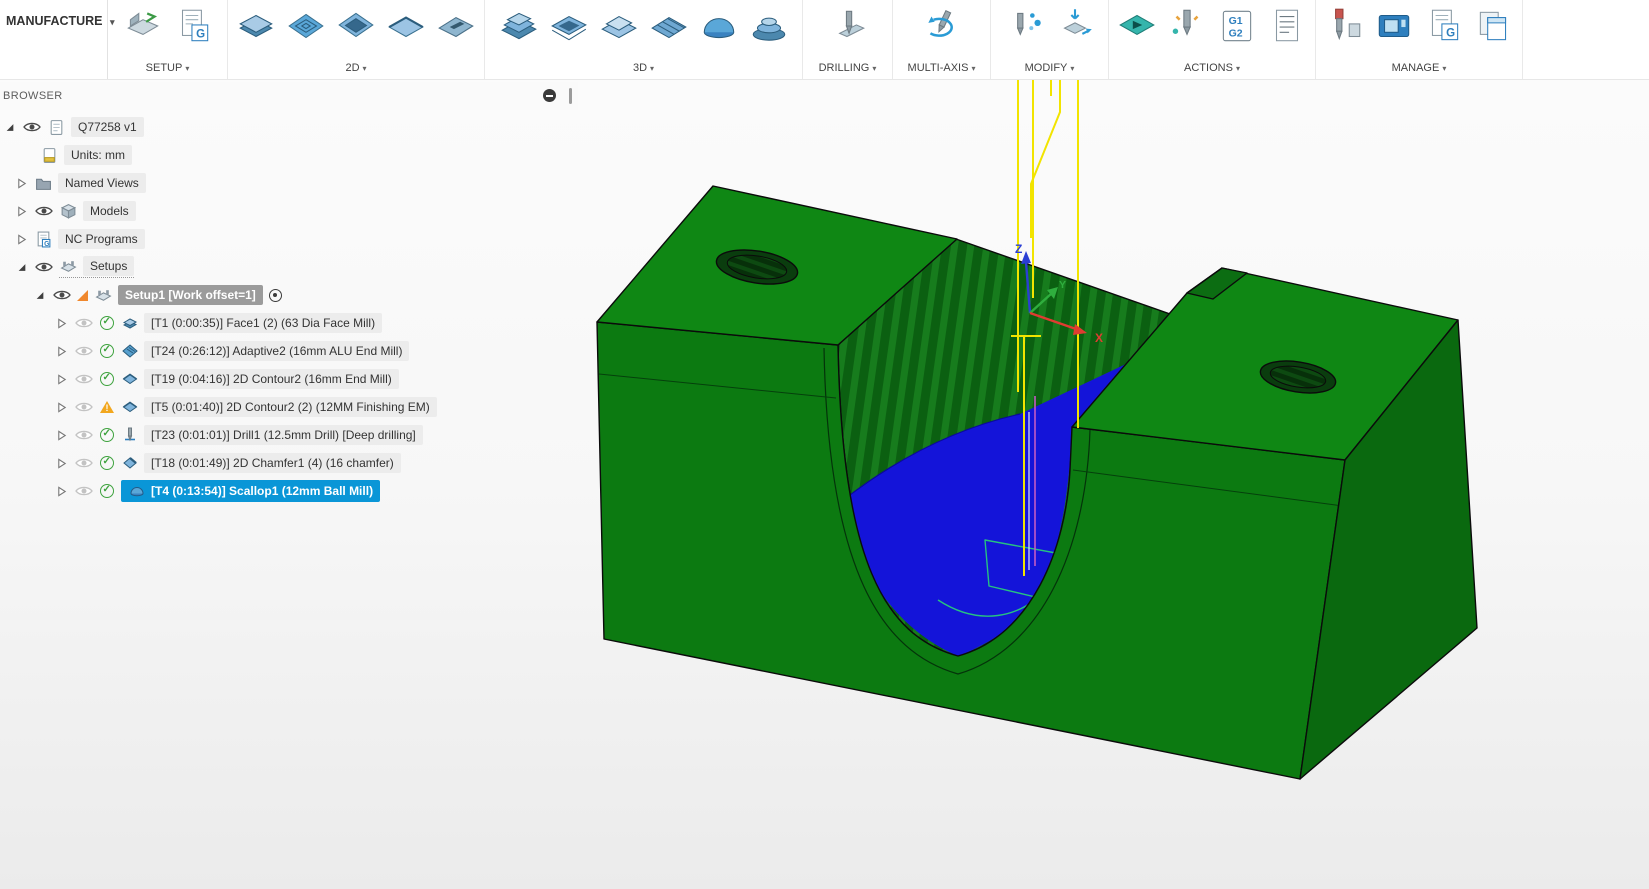 This screenshot has height=889, width=1649. Describe the element at coordinates (129, 463) in the screenshot. I see `chamfer-icon` at that location.